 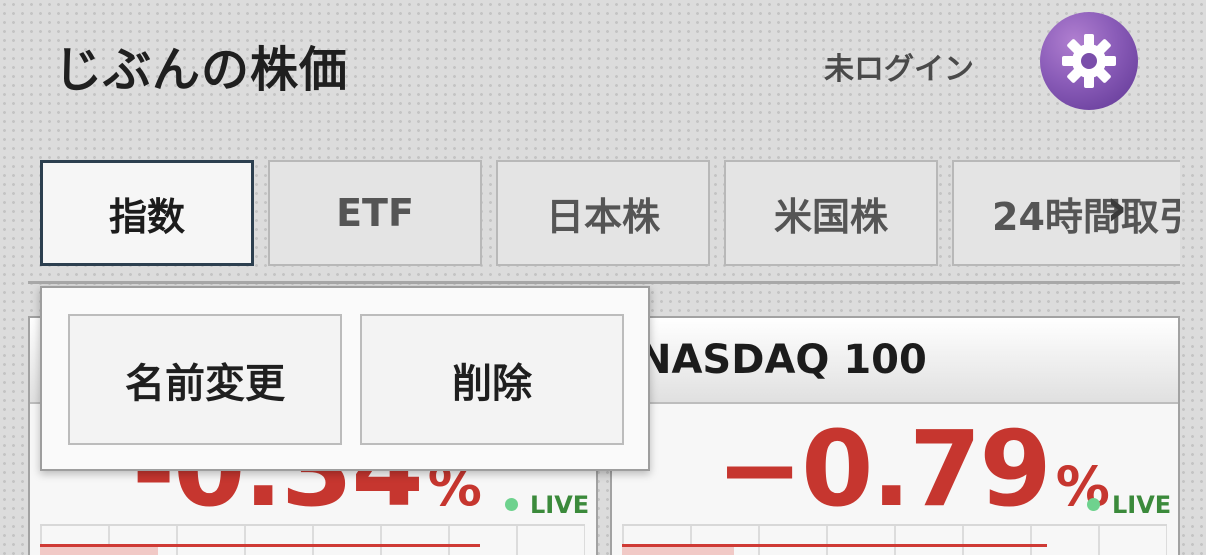 What do you see at coordinates (831, 213) in the screenshot?
I see `tab-us-stocks: 米国株` at bounding box center [831, 213].